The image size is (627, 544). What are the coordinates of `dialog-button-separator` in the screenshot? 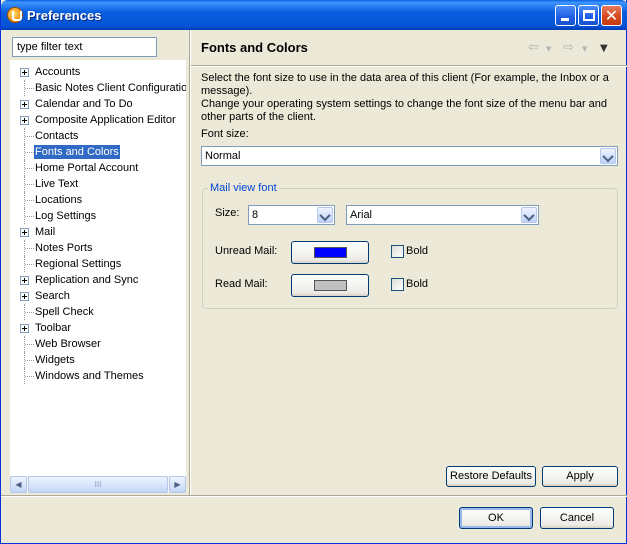 It's located at (314, 496).